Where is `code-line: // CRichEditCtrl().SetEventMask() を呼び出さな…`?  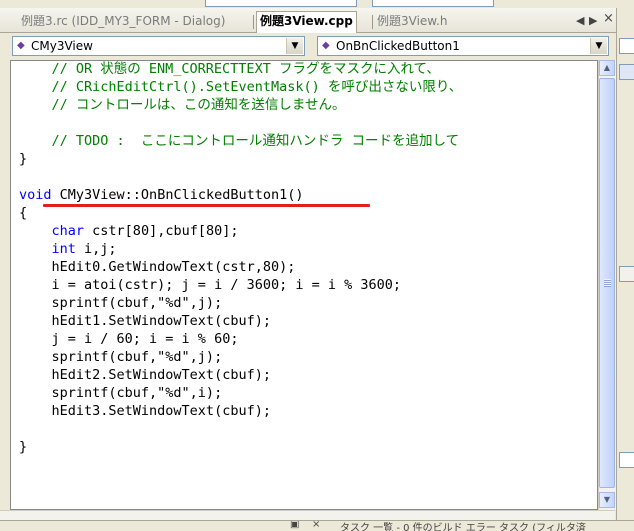 code-line: // CRichEditCtrl().SetEventMask() を呼び出さな… is located at coordinates (241, 87).